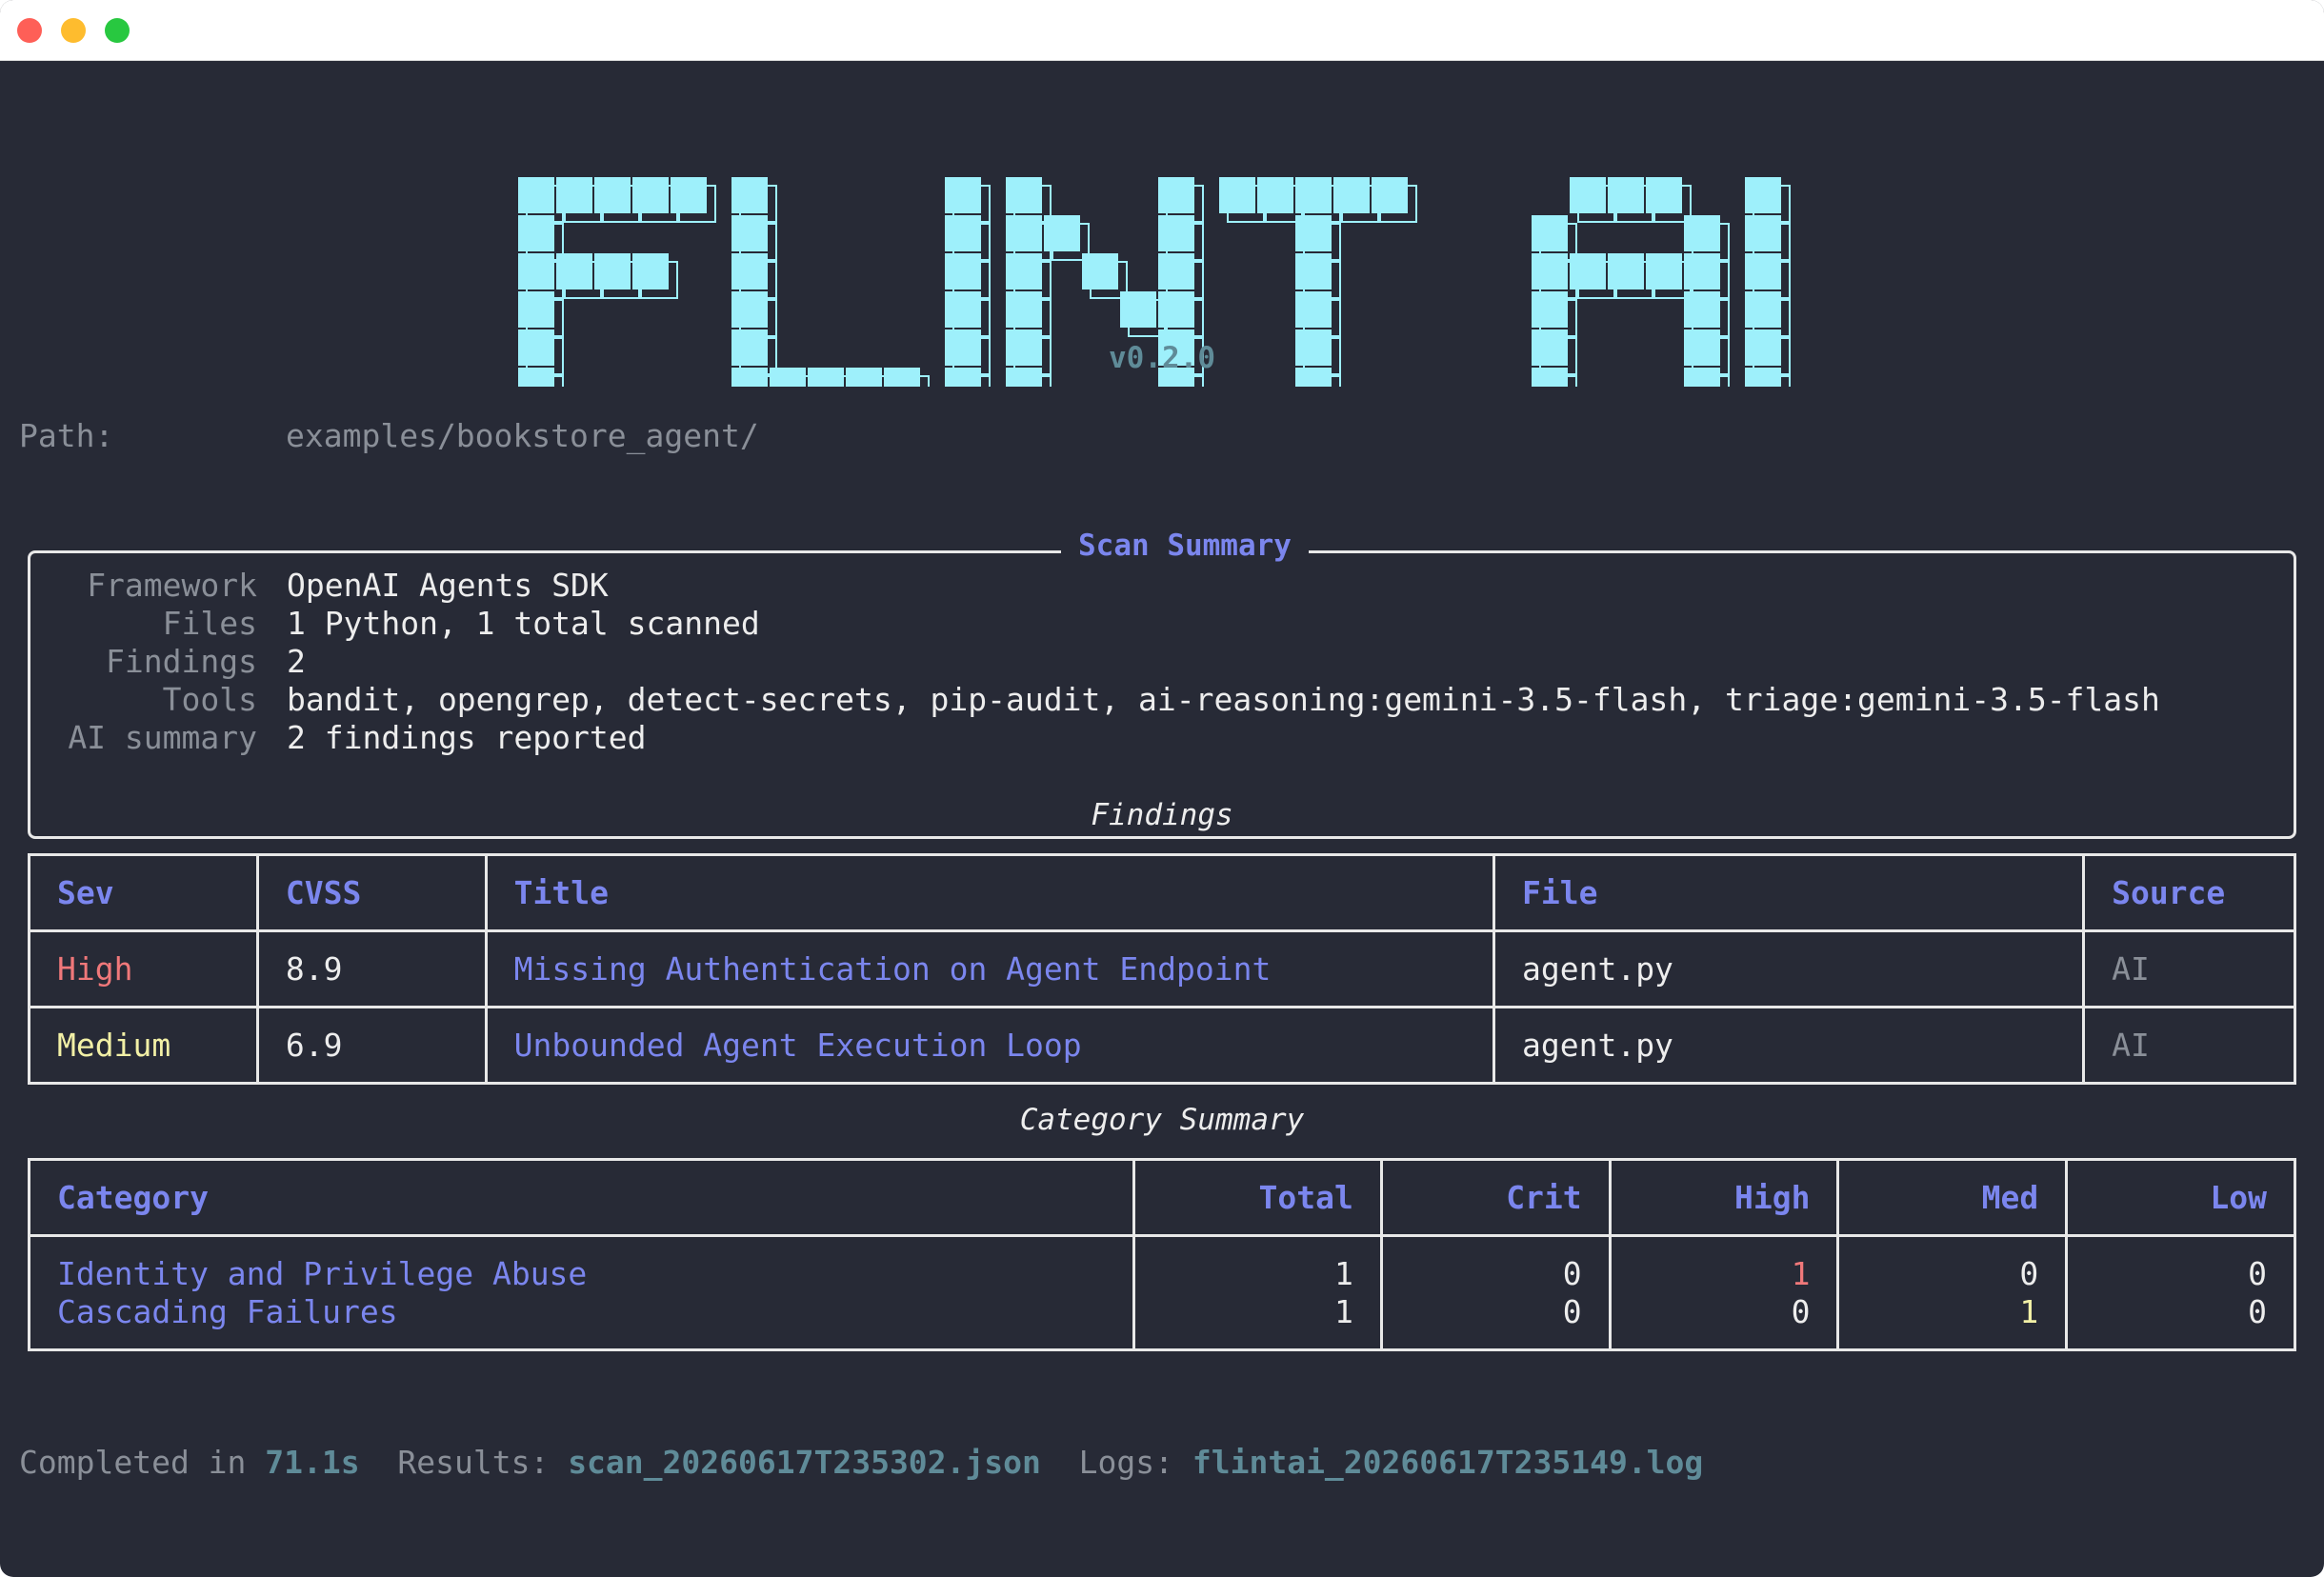 Image resolution: width=2324 pixels, height=1577 pixels. Describe the element at coordinates (1448, 1462) in the screenshot. I see `logs-file-link: flintai_20260617T235149.log` at that location.